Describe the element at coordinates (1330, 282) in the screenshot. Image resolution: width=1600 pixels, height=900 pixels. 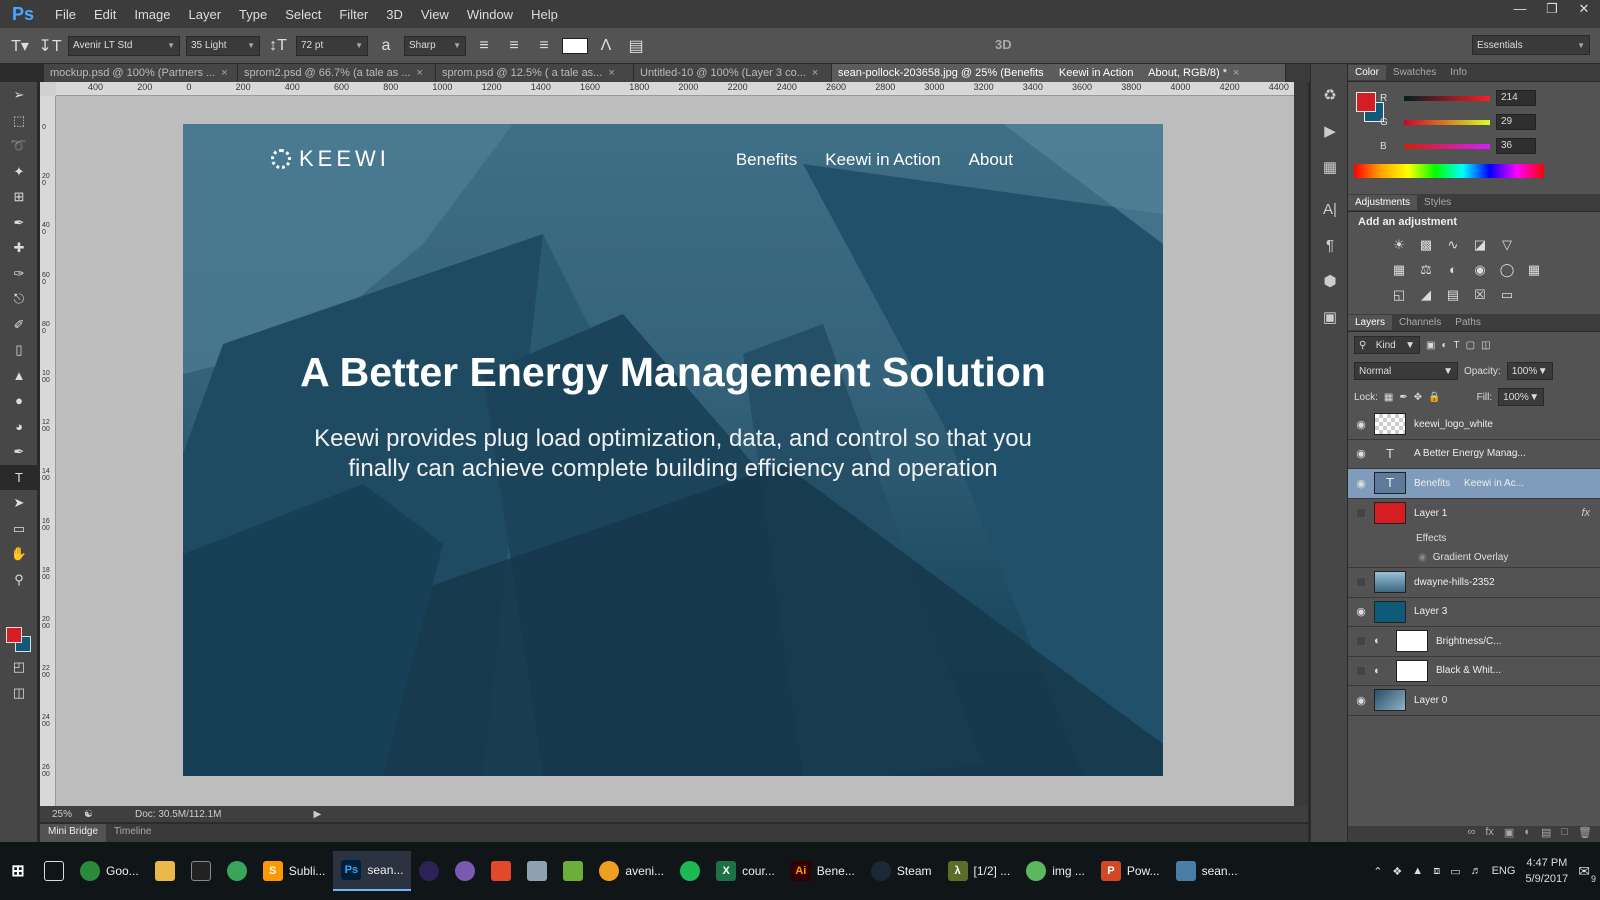
I see `3d-icon: ⬢` at that location.